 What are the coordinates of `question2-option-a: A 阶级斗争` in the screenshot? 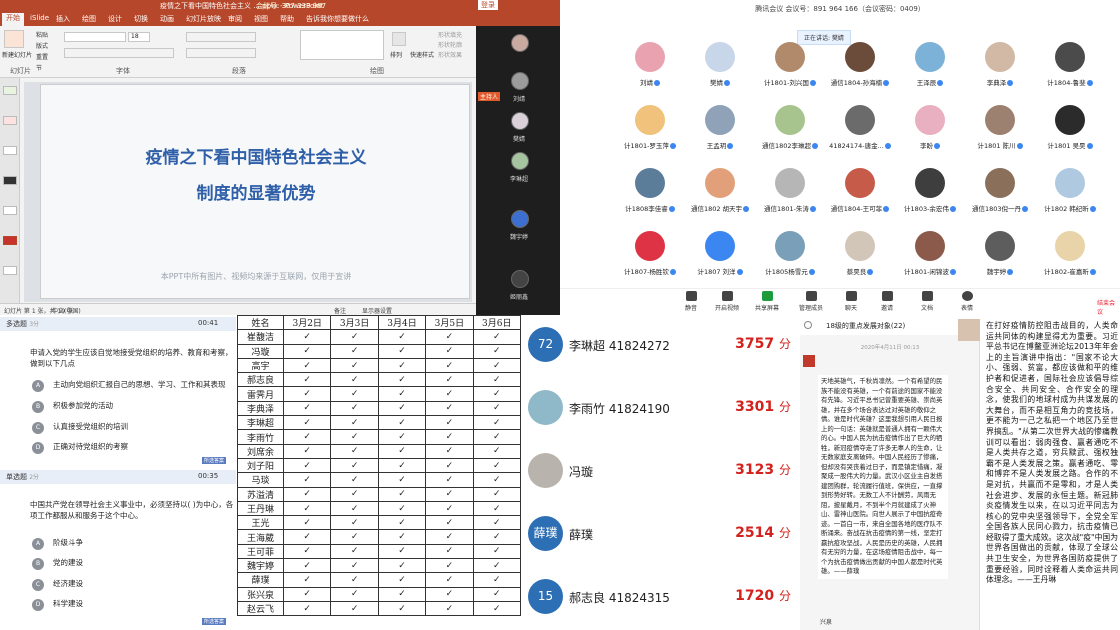 It's located at (57, 543).